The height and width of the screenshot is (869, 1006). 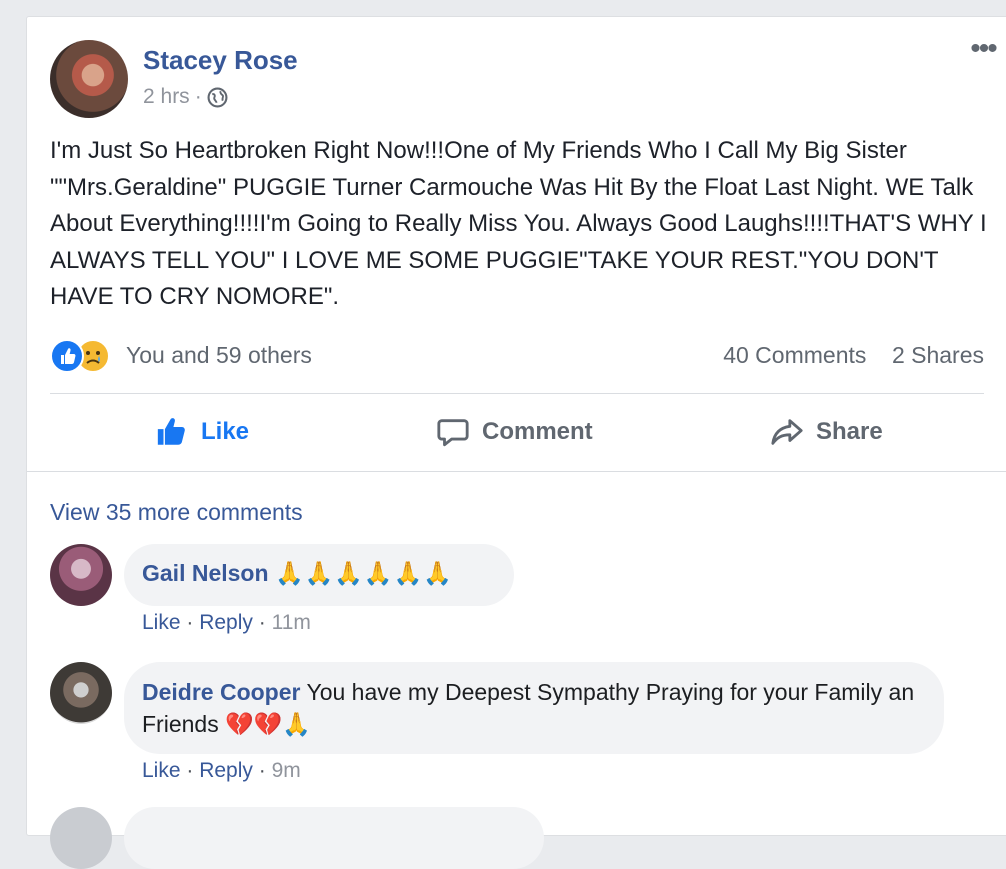 I want to click on commenter-name: Gail Nelson, so click(x=205, y=573).